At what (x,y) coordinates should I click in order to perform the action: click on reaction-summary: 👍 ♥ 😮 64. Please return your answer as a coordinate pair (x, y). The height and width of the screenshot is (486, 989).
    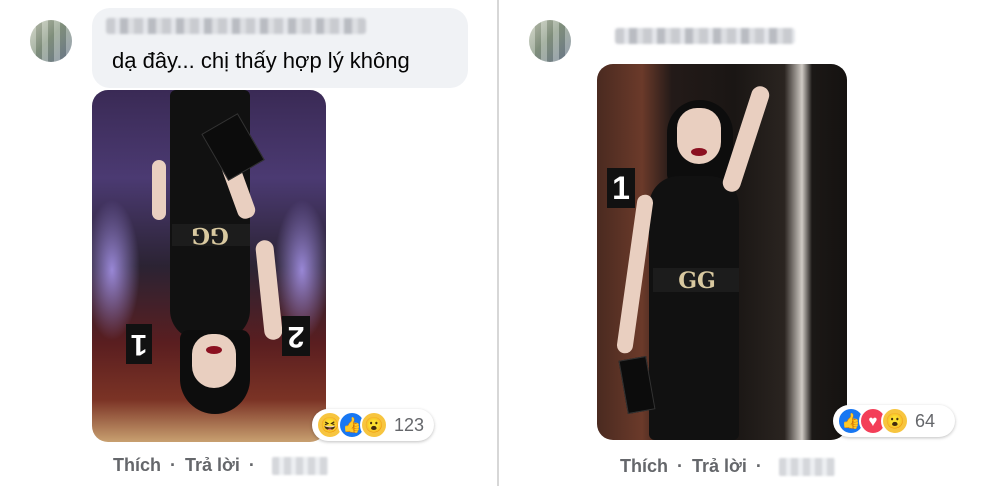
    Looking at the image, I should click on (894, 421).